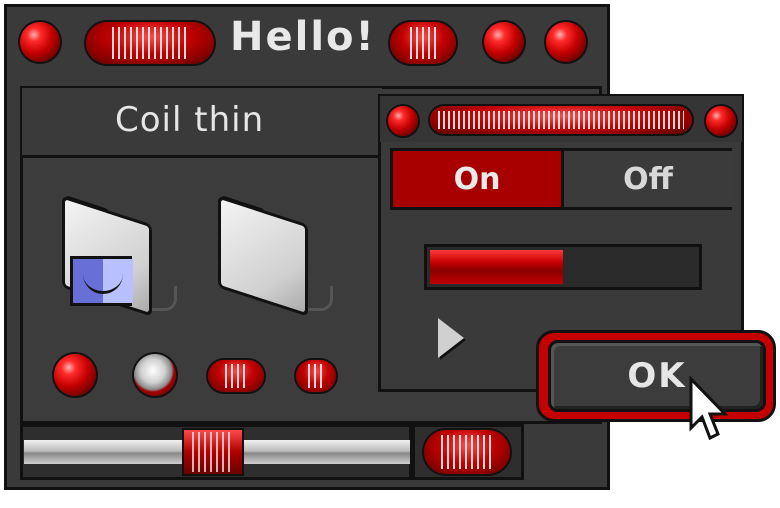 This screenshot has height=508, width=780. What do you see at coordinates (496, 267) in the screenshot?
I see `progress-fill` at bounding box center [496, 267].